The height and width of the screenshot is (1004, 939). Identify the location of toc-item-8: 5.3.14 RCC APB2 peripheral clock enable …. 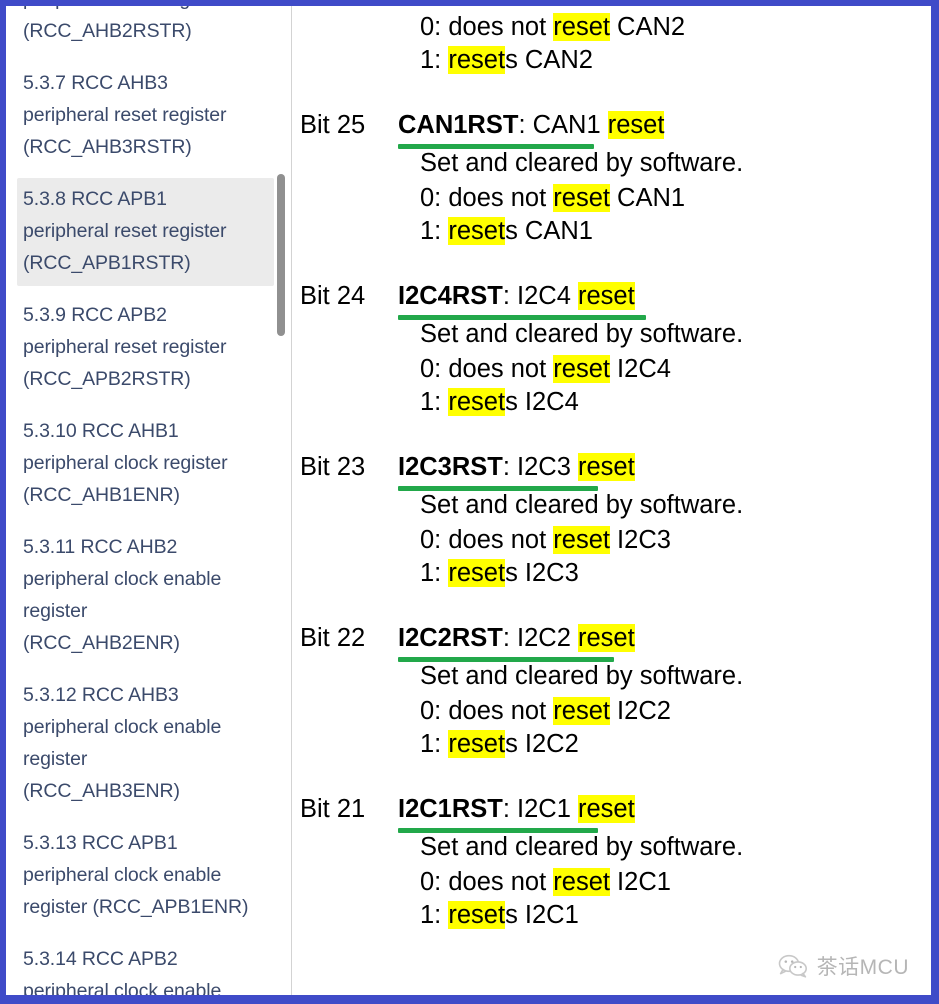
(145, 966).